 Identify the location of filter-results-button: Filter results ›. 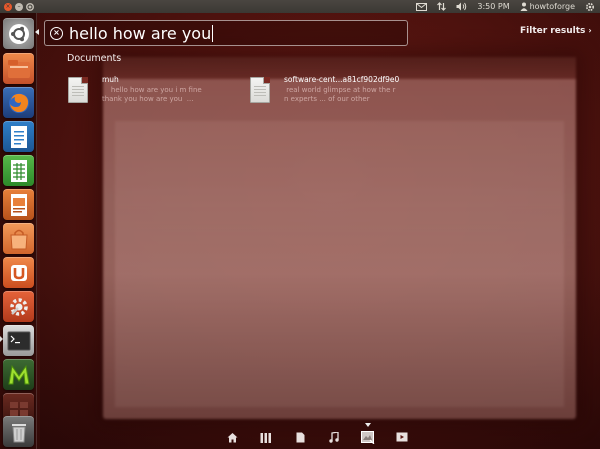
(556, 31).